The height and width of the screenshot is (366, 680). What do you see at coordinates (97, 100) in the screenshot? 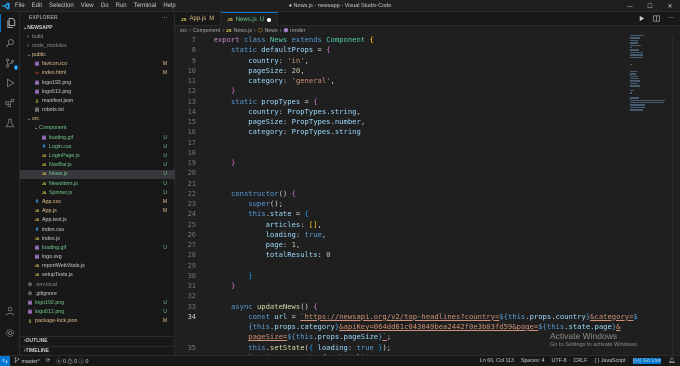
I see `tree-file: {} manifest.json` at bounding box center [97, 100].